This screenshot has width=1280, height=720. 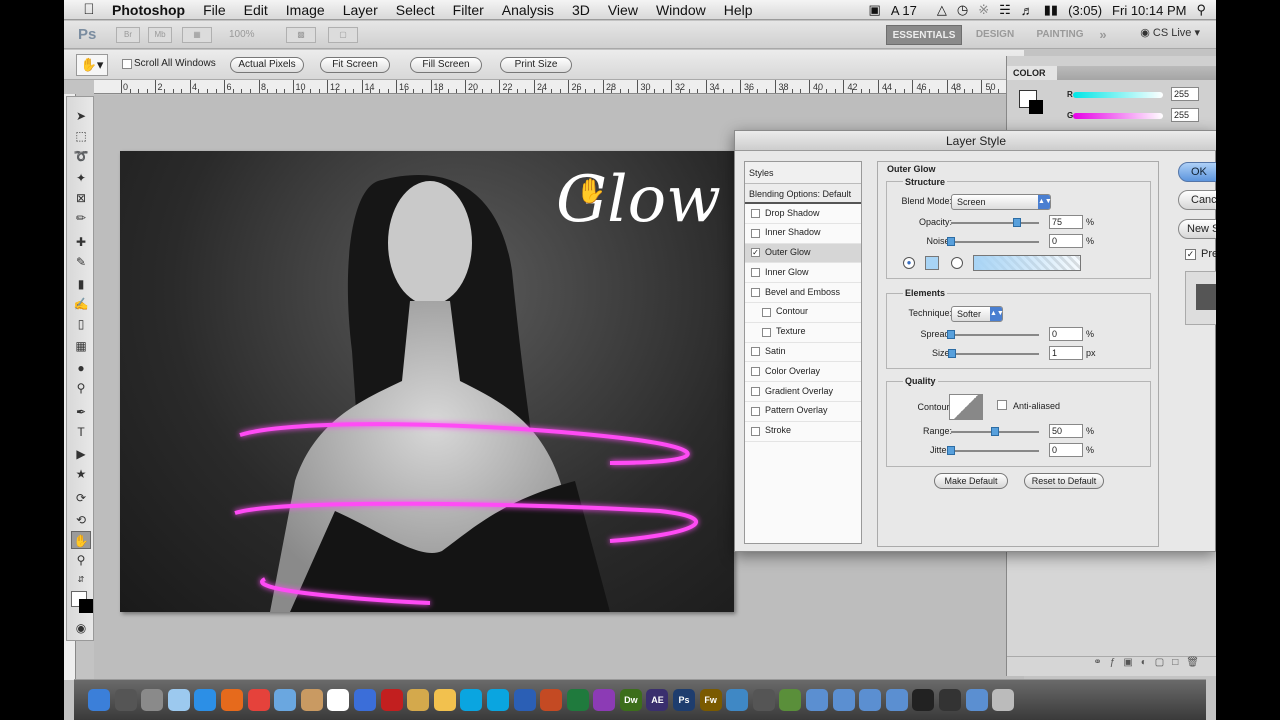 What do you see at coordinates (957, 263) in the screenshot?
I see `gradient-radio` at bounding box center [957, 263].